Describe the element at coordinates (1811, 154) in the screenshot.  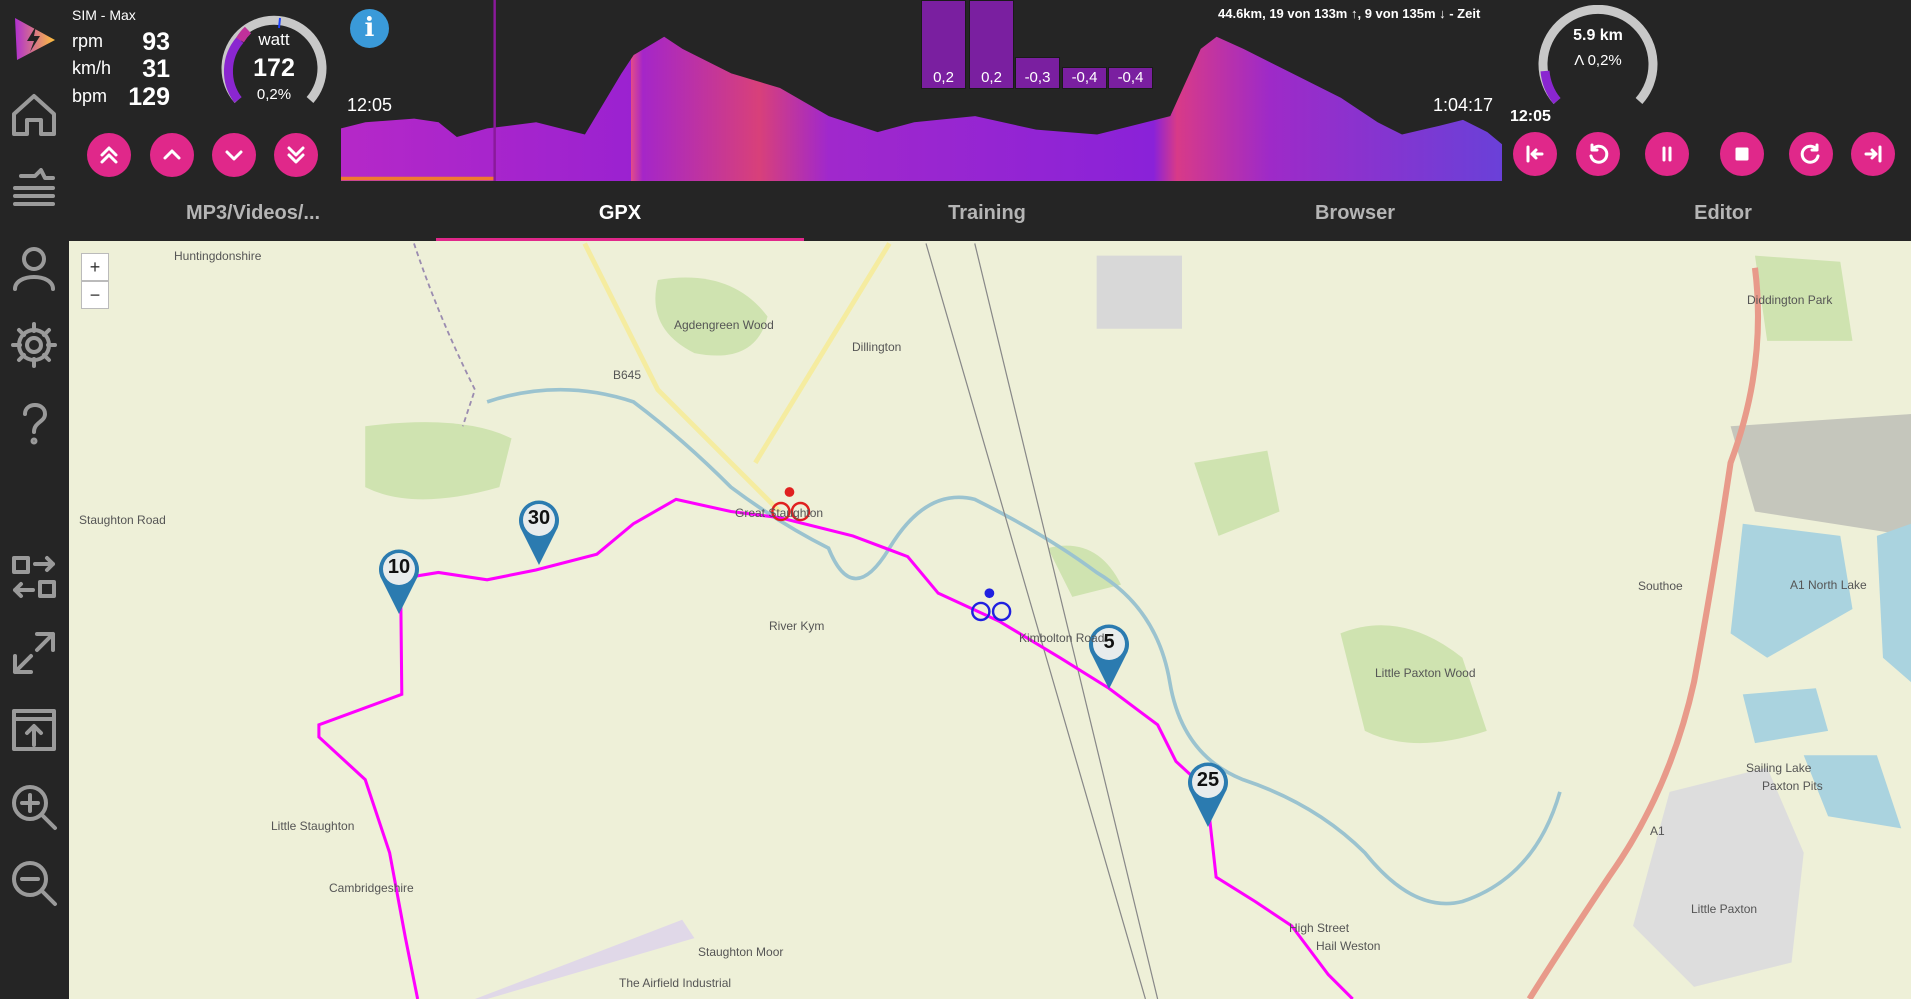
I see `forward-button` at that location.